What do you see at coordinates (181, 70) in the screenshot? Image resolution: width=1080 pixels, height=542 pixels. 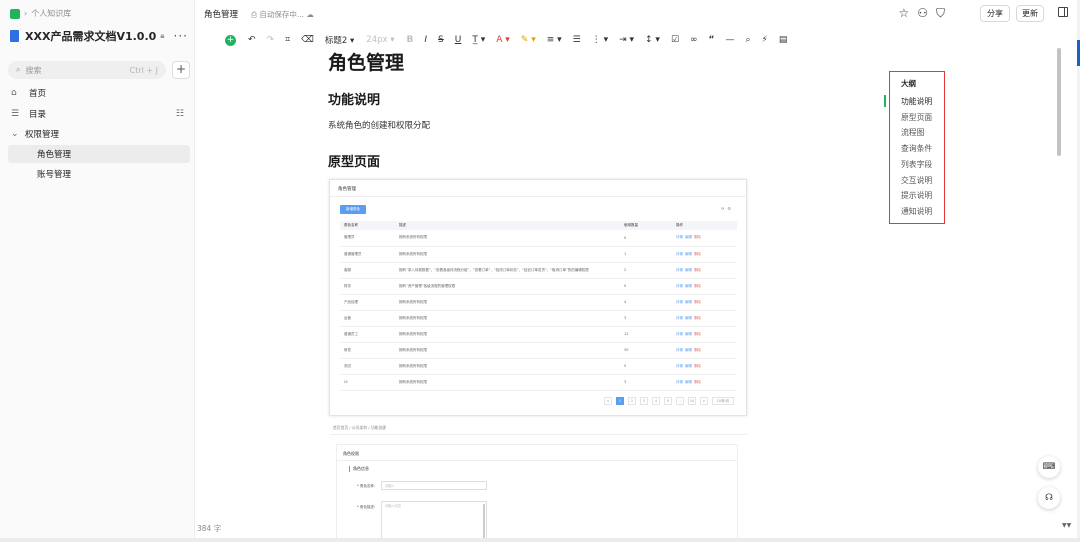 I see `add-button: +` at bounding box center [181, 70].